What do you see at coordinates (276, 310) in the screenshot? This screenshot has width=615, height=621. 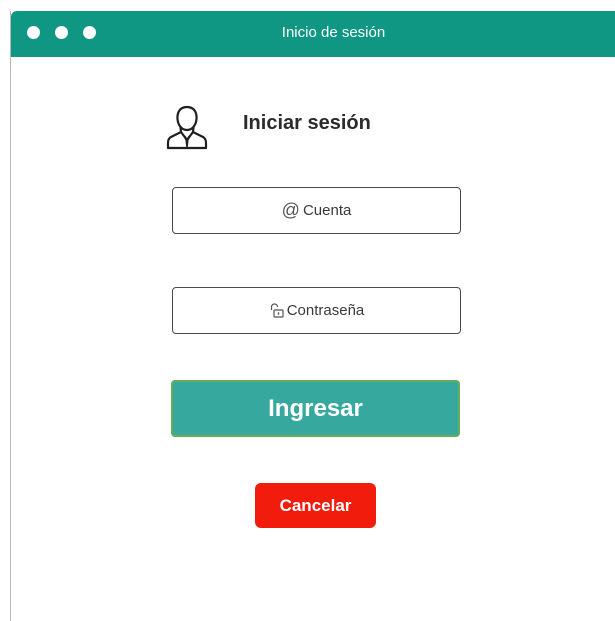 I see `unlock-icon` at bounding box center [276, 310].